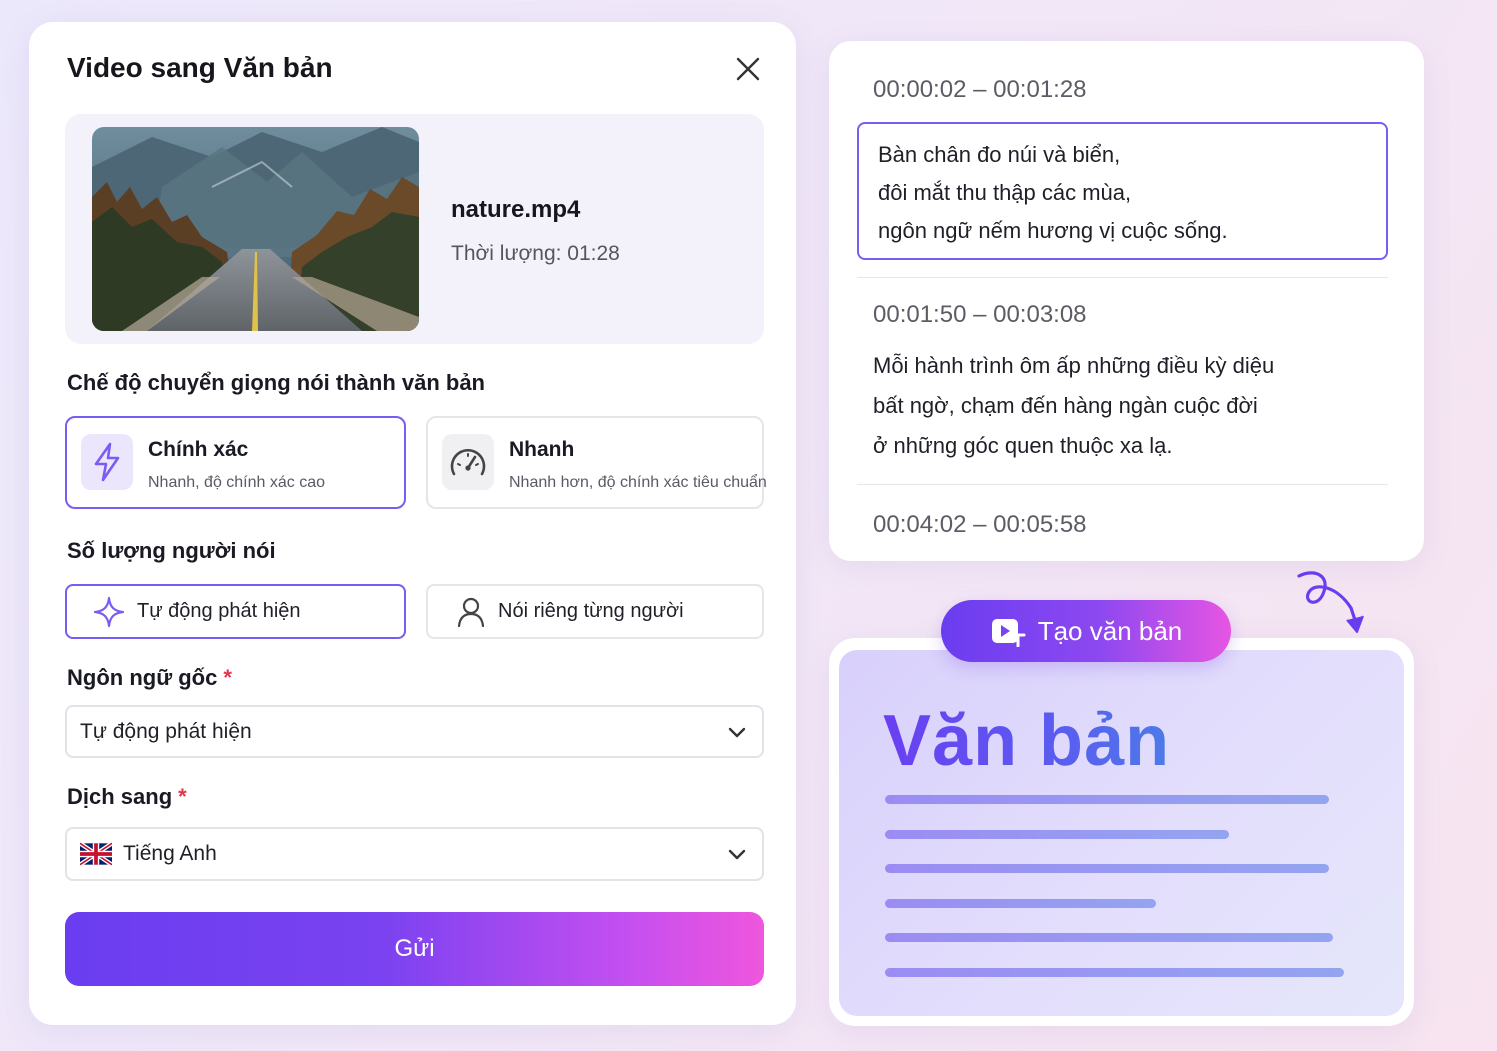 The height and width of the screenshot is (1051, 1497). I want to click on speaker-auto-label: Tự động phát hiện, so click(219, 611).